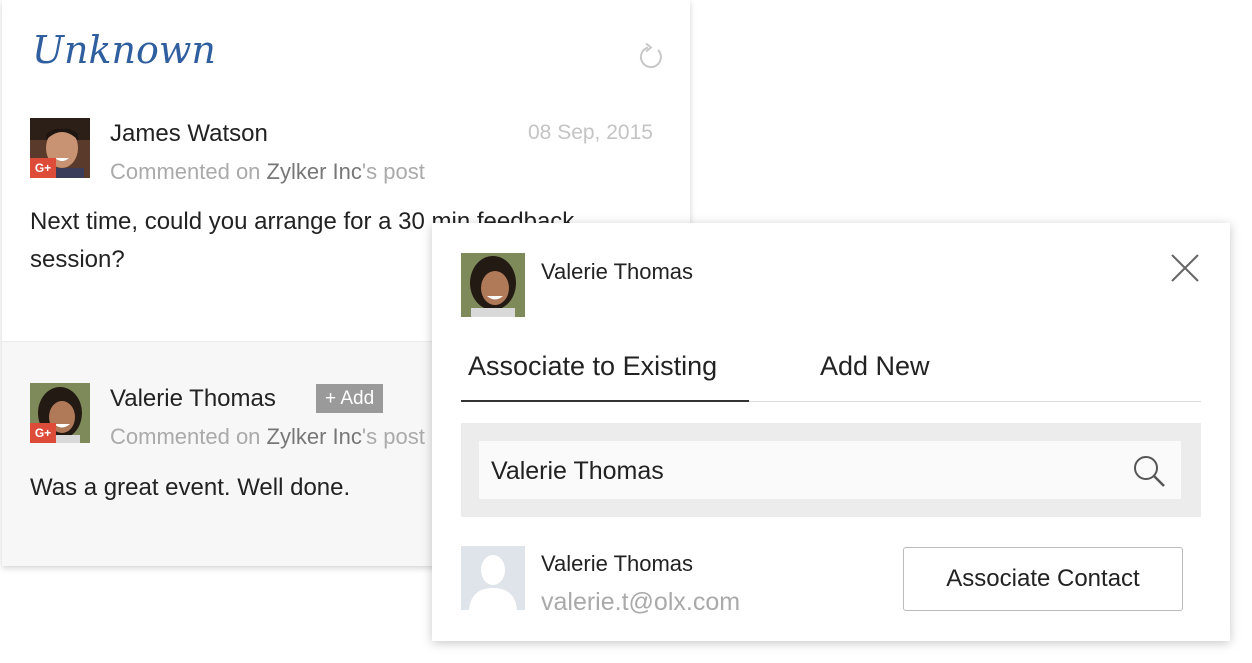 The height and width of the screenshot is (663, 1252). Describe the element at coordinates (875, 366) in the screenshot. I see `tab-add-new: Add New` at that location.